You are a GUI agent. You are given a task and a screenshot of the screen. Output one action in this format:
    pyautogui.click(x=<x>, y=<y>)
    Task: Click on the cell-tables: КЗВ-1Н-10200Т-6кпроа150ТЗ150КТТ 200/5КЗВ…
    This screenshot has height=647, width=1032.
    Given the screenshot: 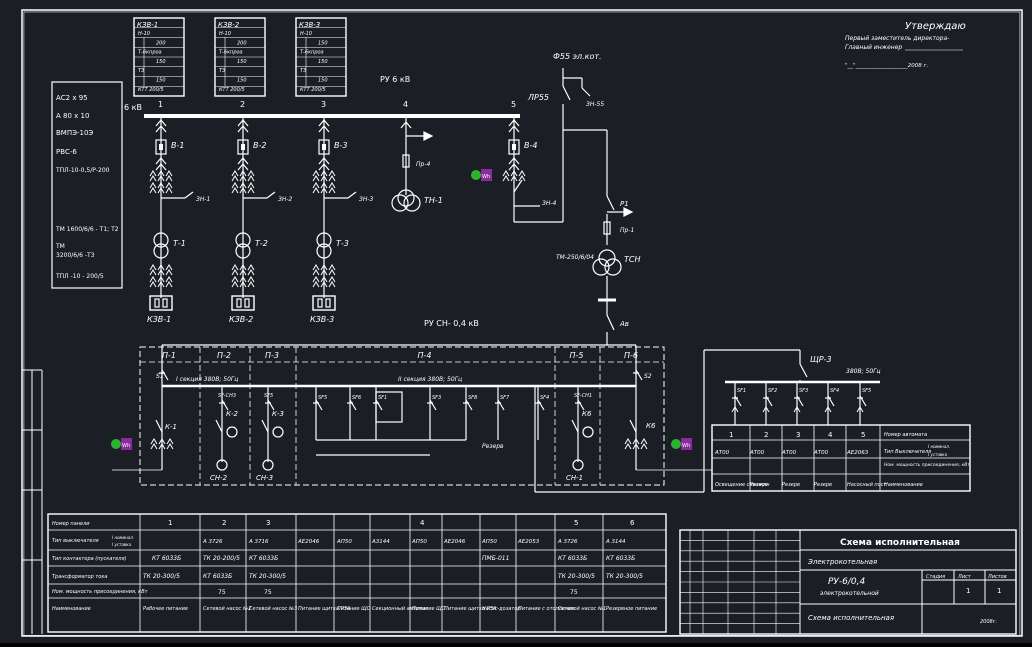 What is the action you would take?
    pyautogui.click(x=240, y=57)
    